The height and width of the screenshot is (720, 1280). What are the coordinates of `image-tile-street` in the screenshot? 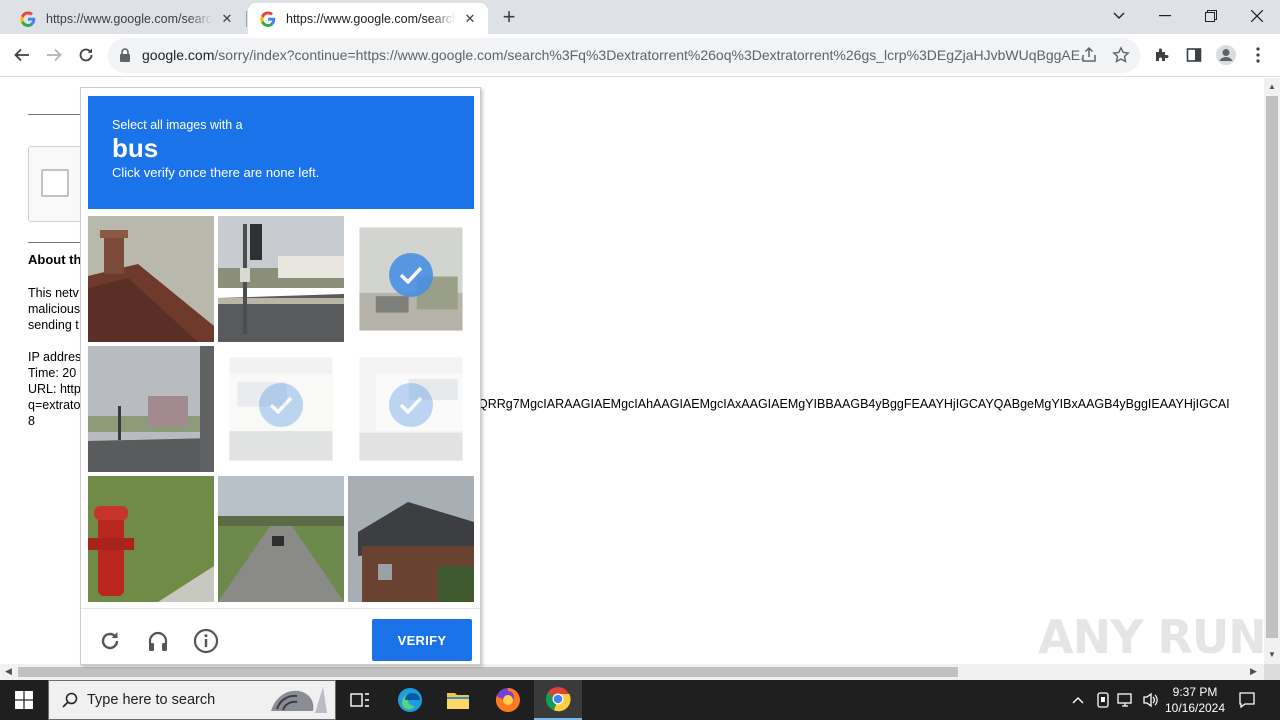 It's located at (151, 409).